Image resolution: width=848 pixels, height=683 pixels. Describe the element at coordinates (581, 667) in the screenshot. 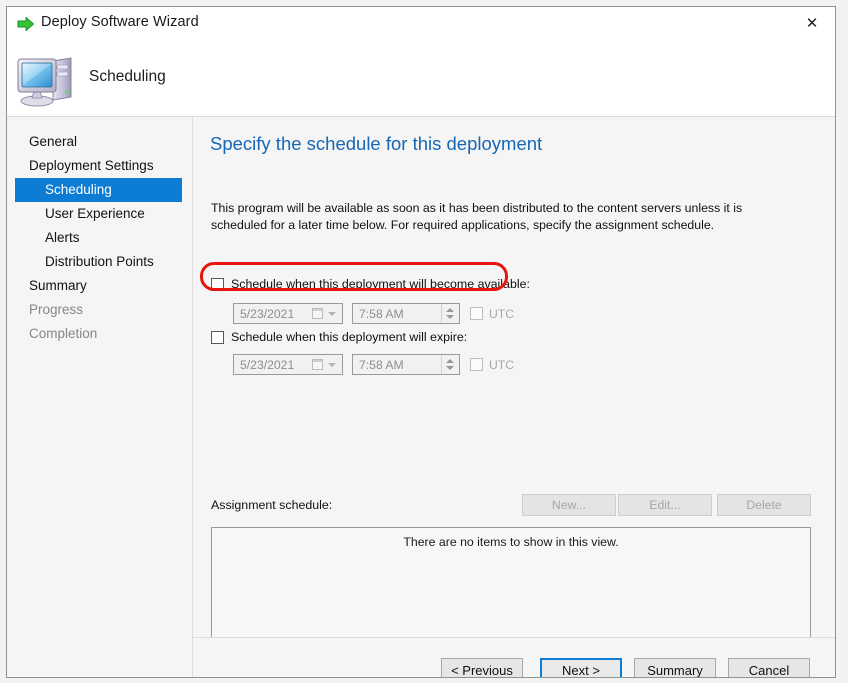

I see `next-button: Next >` at that location.